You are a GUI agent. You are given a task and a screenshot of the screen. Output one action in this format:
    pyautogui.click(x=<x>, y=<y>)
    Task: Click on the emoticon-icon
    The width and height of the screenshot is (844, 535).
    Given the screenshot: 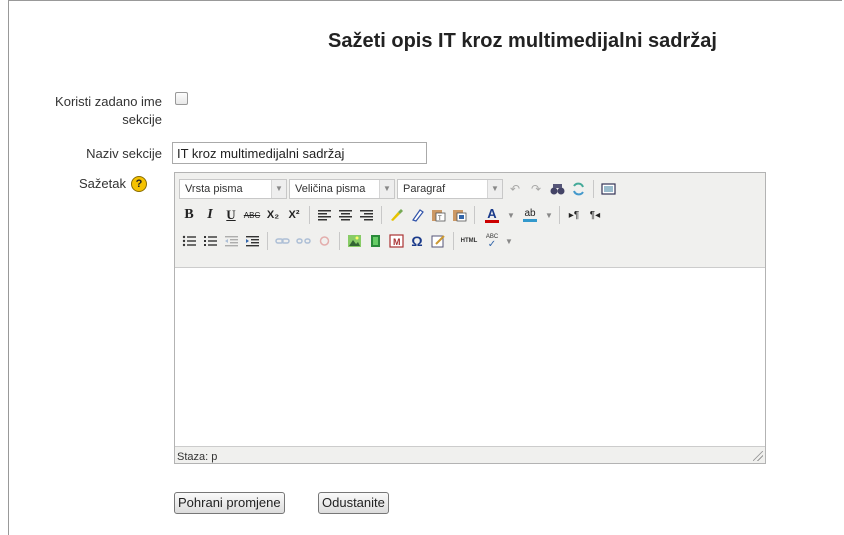 What is the action you would take?
    pyautogui.click(x=438, y=241)
    